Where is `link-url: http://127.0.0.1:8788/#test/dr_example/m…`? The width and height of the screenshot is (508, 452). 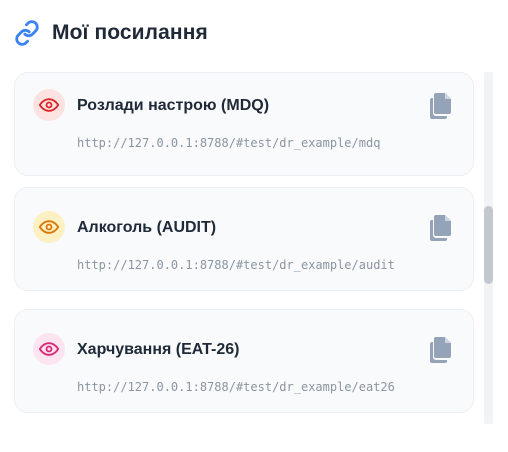 link-url: http://127.0.0.1:8788/#test/dr_example/m… is located at coordinates (228, 143).